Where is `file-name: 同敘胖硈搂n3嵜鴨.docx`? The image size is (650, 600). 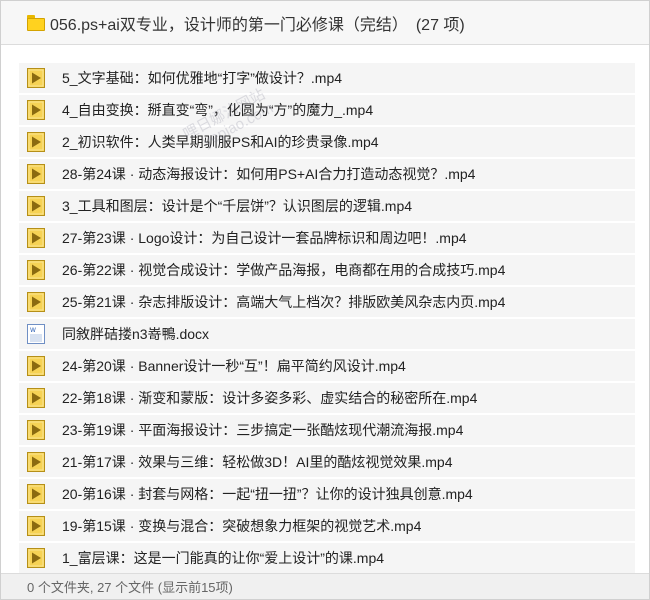
file-name: 同敘胖硈搂n3嵜鴨.docx is located at coordinates (136, 334).